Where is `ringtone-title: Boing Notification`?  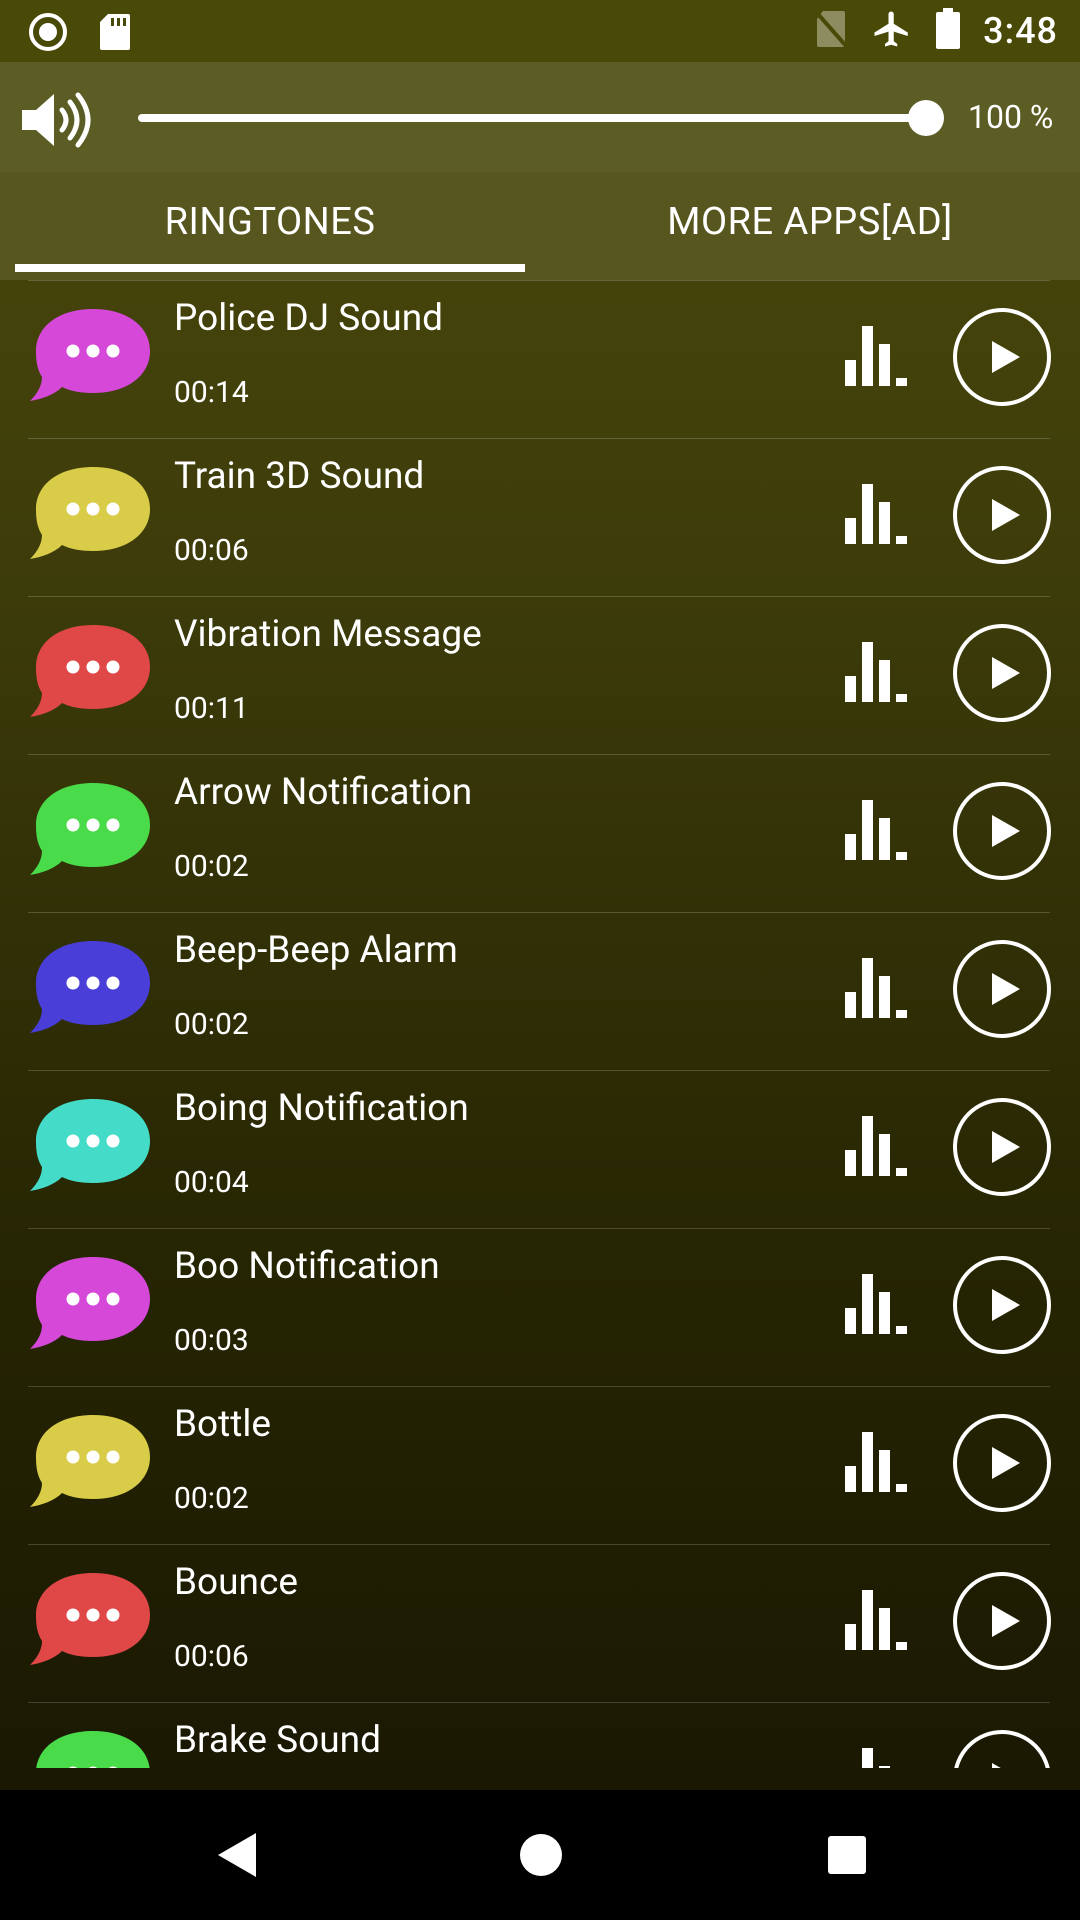
ringtone-title: Boing Notification is located at coordinates (321, 1108).